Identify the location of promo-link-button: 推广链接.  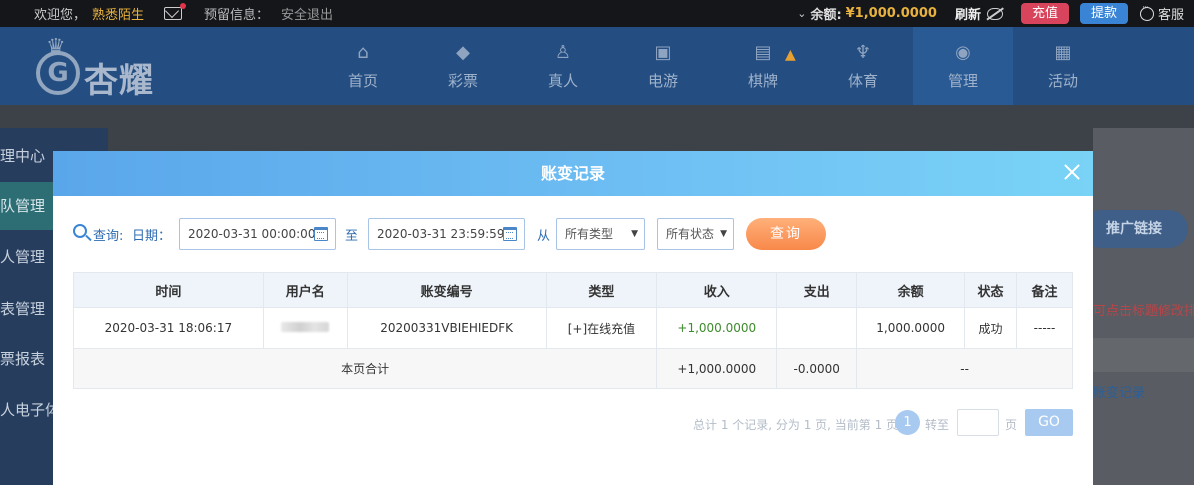
(1135, 229).